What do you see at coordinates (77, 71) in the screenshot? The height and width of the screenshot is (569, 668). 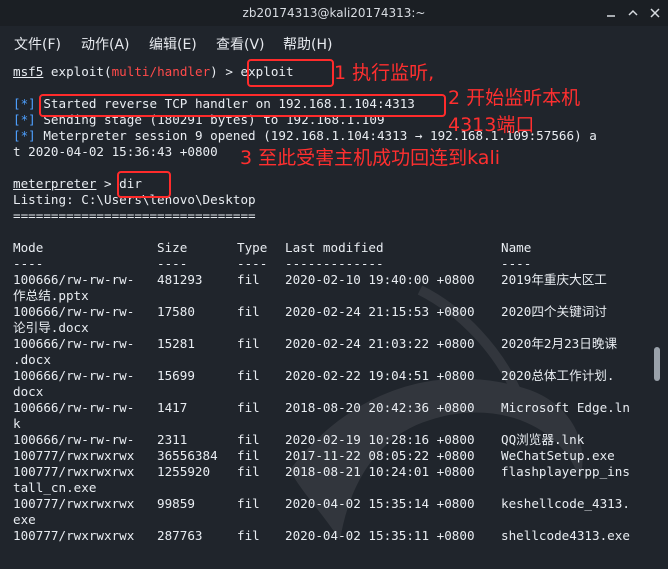 I see `prompt-text: exploit(` at bounding box center [77, 71].